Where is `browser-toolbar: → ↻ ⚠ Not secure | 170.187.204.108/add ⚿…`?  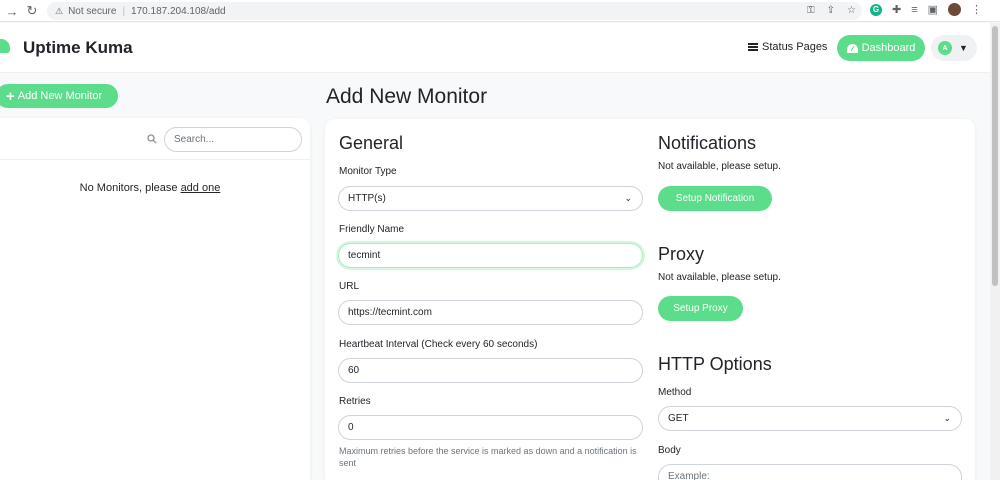
browser-toolbar: → ↻ ⚠ Not secure | 170.187.204.108/add ⚿… is located at coordinates (500, 11).